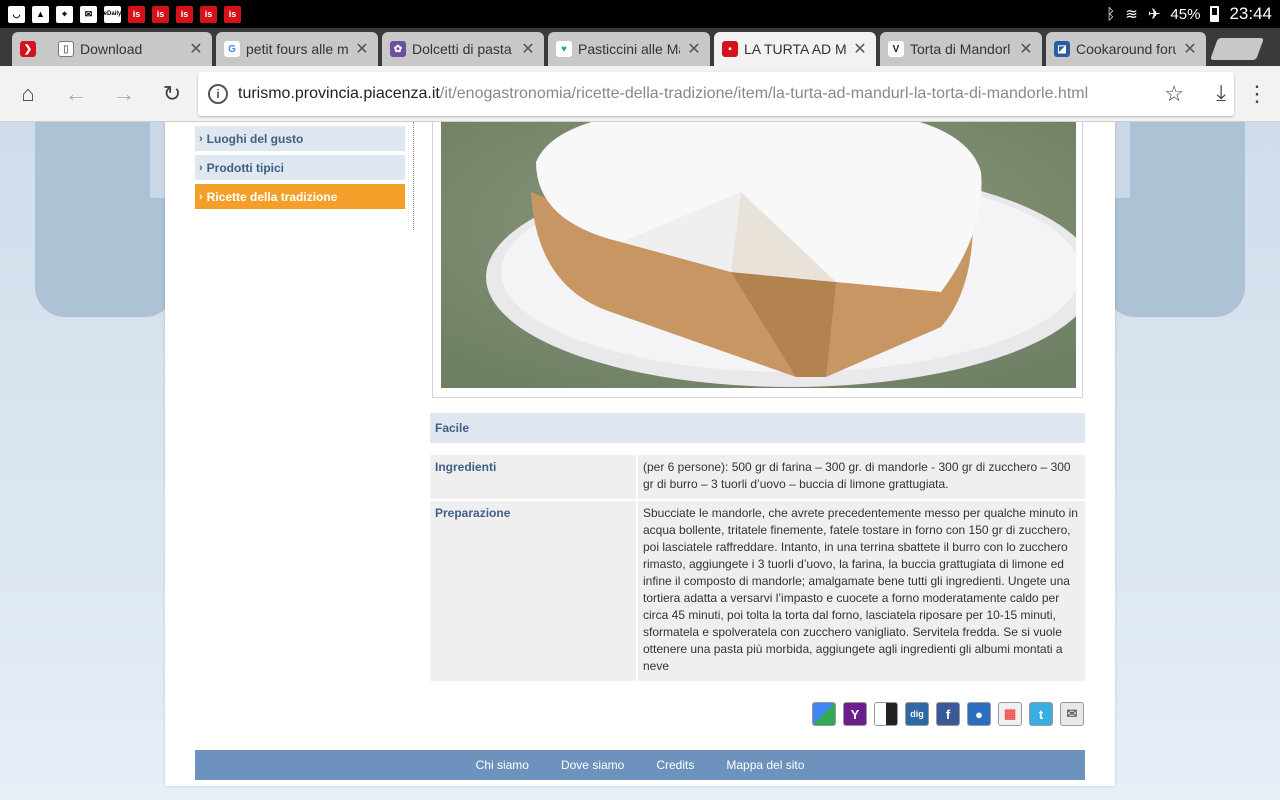 This screenshot has height=800, width=1280. What do you see at coordinates (896, 49) in the screenshot?
I see `site-icon: V` at bounding box center [896, 49].